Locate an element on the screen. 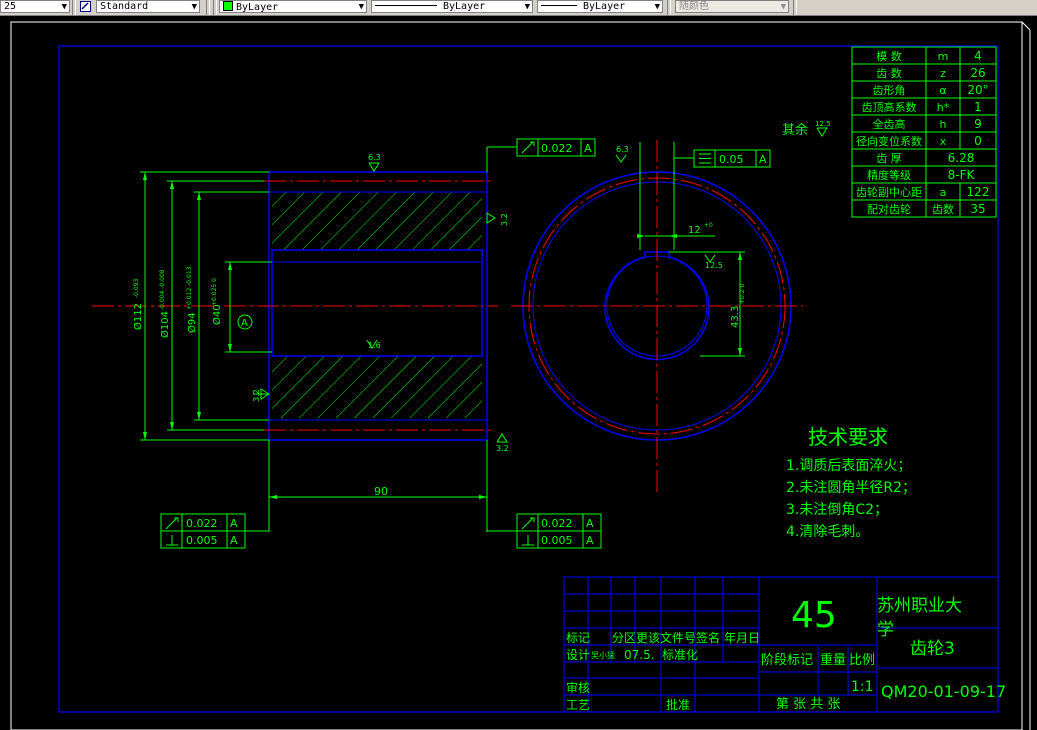 This screenshot has width=1037, height=730. tb-craft: 工艺 is located at coordinates (578, 705).